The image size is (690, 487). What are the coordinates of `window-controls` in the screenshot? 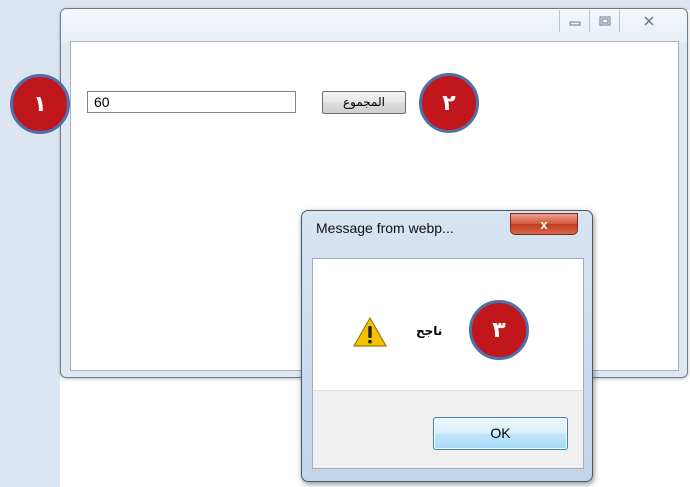 It's located at (618, 21).